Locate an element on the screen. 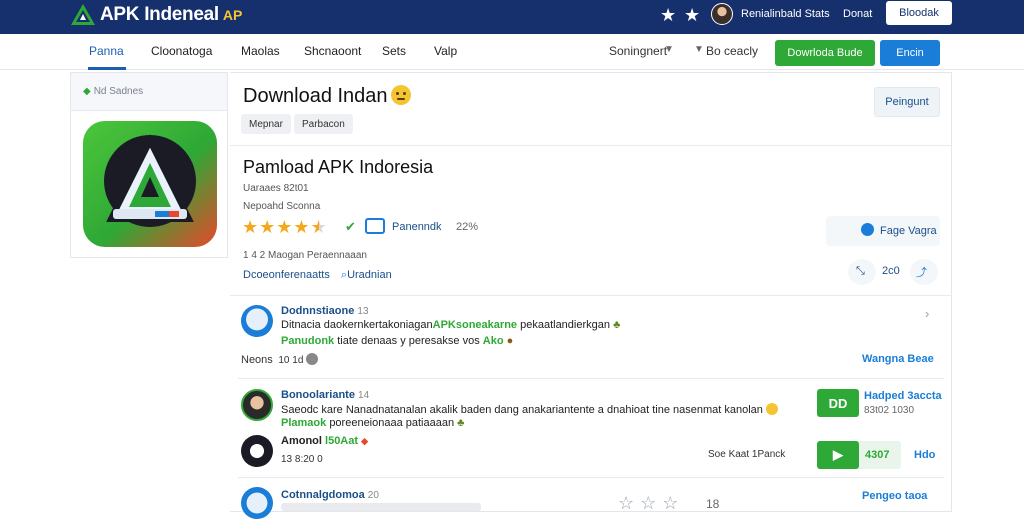 The height and width of the screenshot is (519, 1024). page-title-text: Download Indan is located at coordinates (315, 96).